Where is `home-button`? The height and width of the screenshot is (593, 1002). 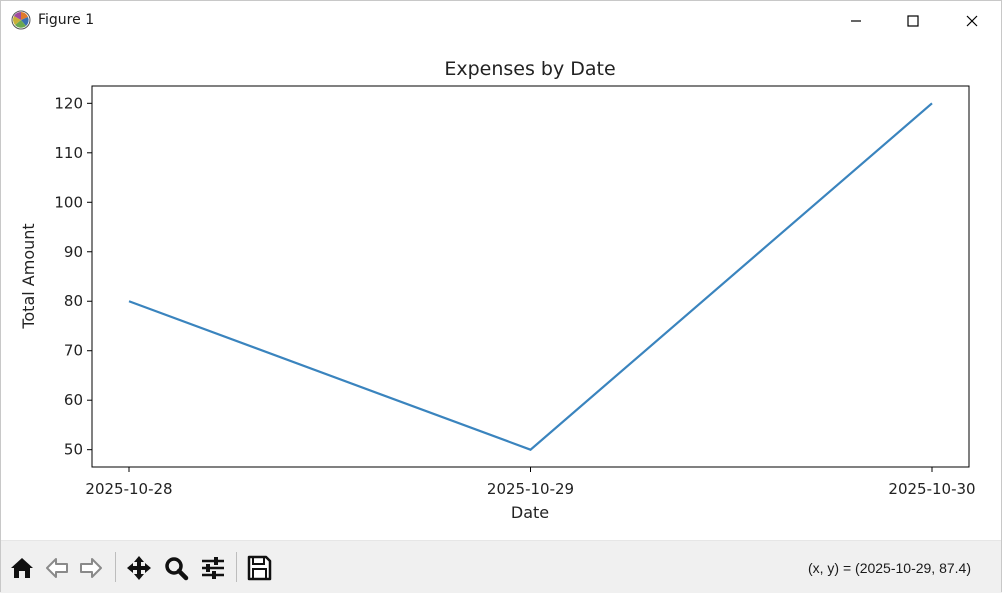 home-button is located at coordinates (22, 568).